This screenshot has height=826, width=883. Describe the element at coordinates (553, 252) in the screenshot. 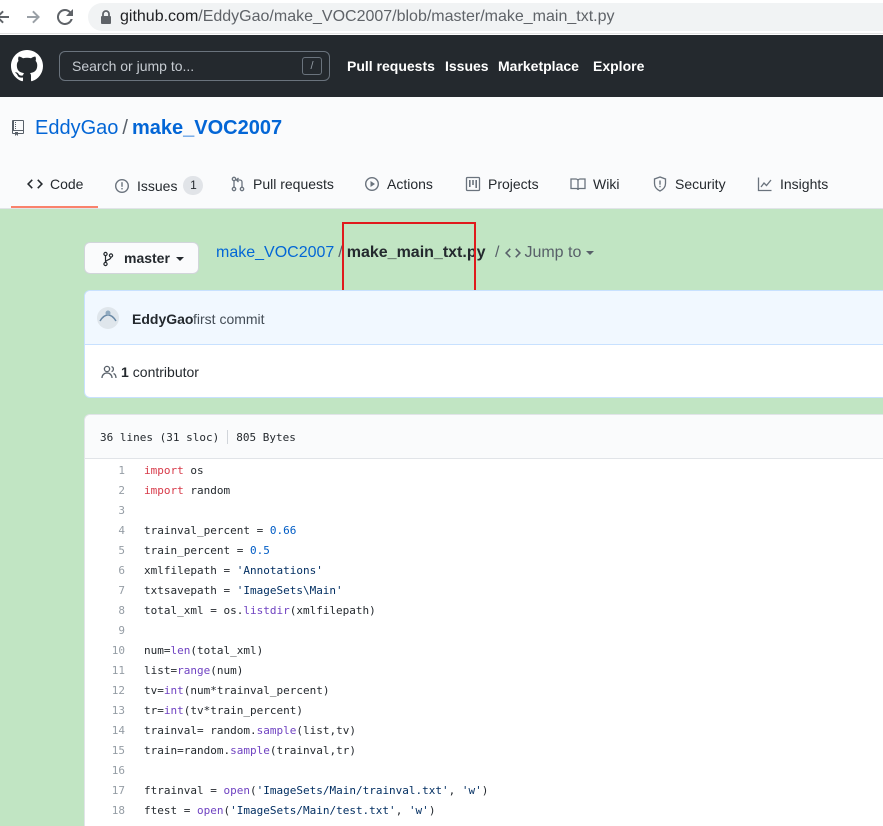

I see `jump-to-label: Jump to` at that location.